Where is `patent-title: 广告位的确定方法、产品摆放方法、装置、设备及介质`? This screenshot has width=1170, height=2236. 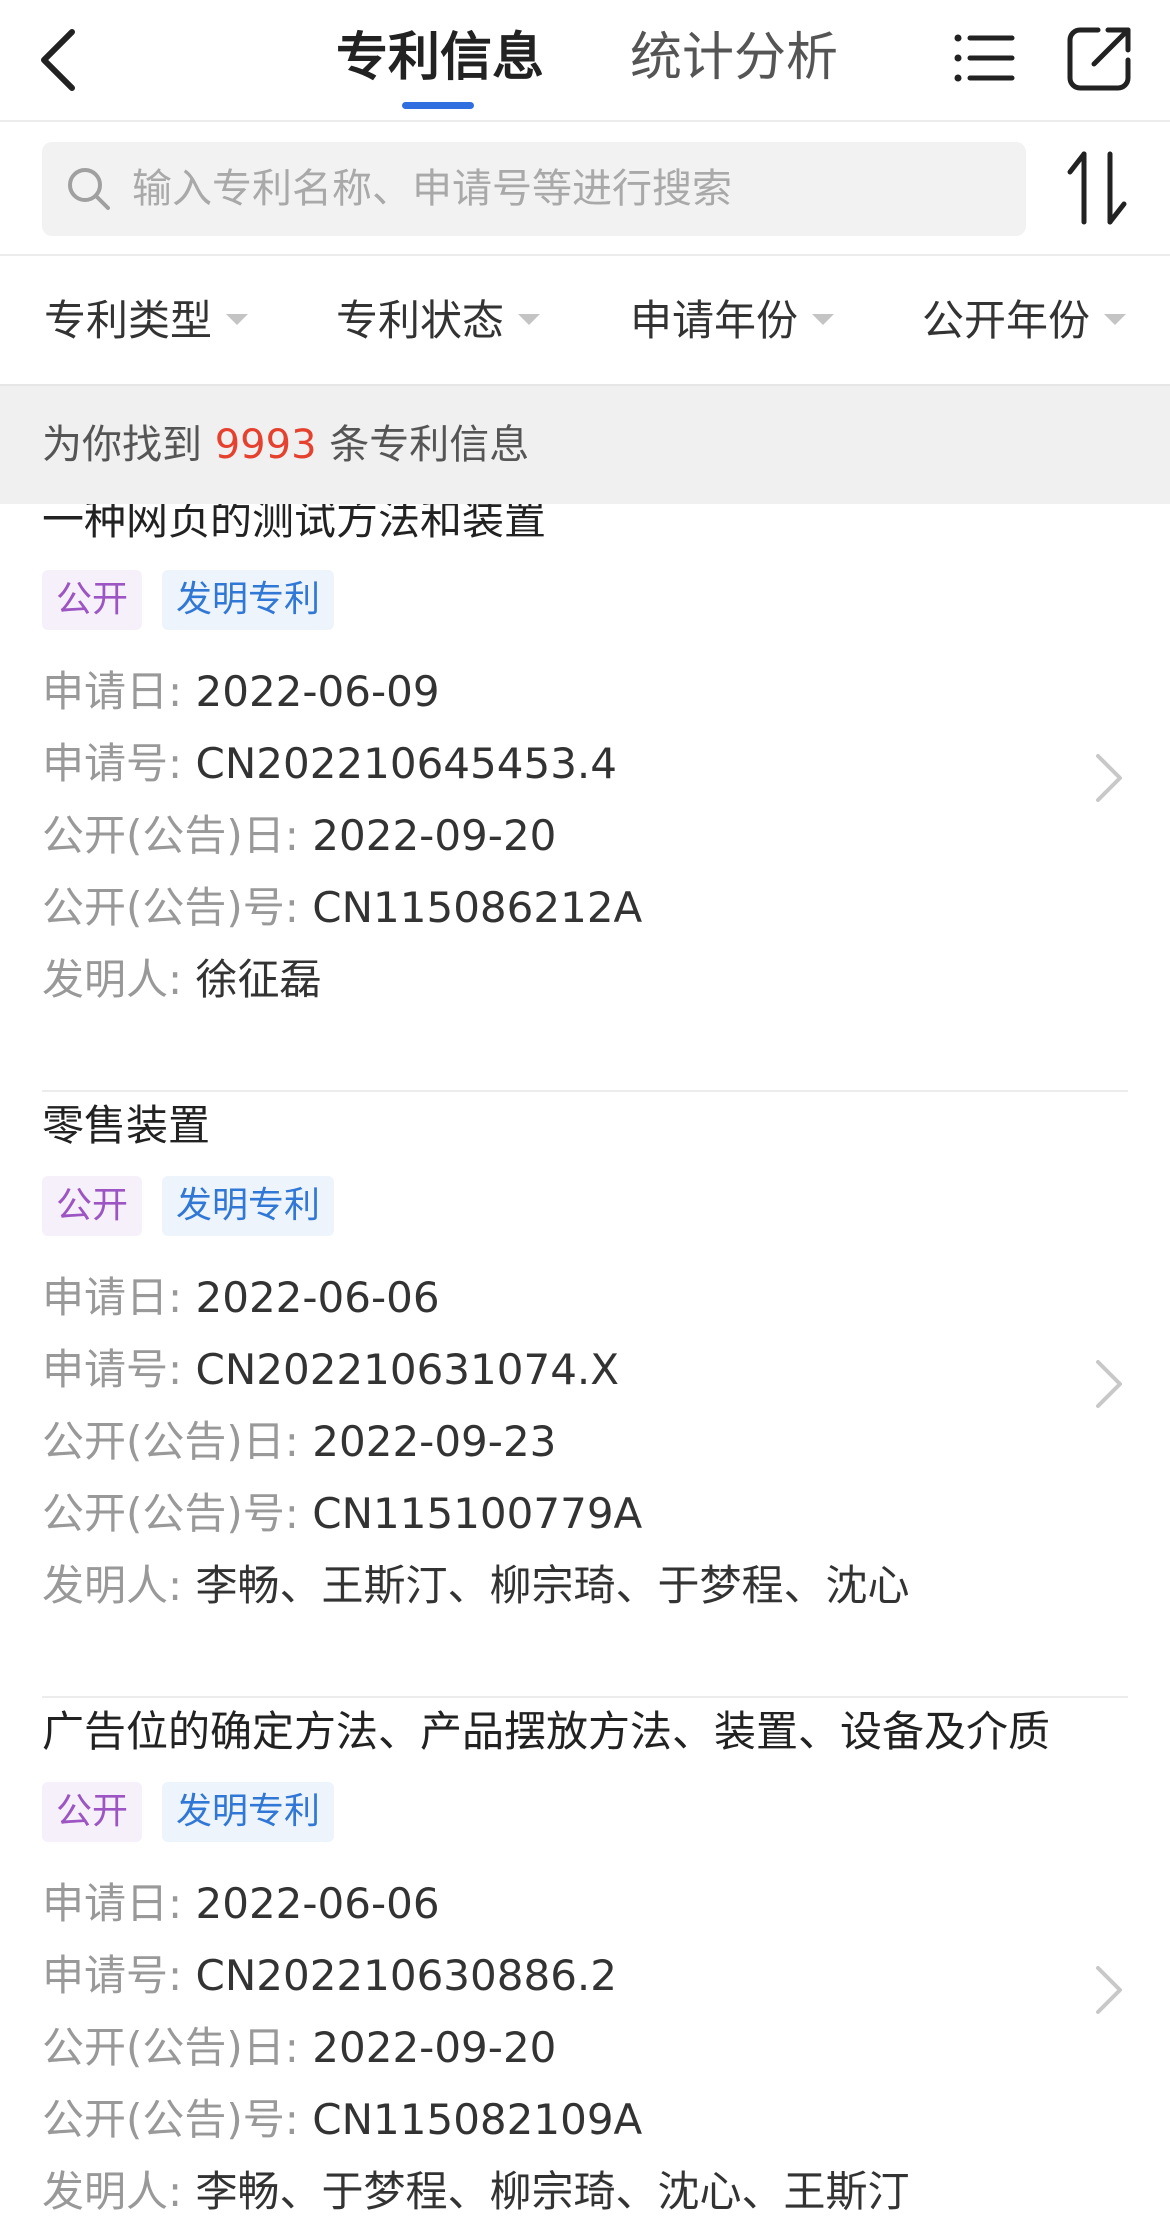 patent-title: 广告位的确定方法、产品摆放方法、装置、设备及介质 is located at coordinates (546, 1731).